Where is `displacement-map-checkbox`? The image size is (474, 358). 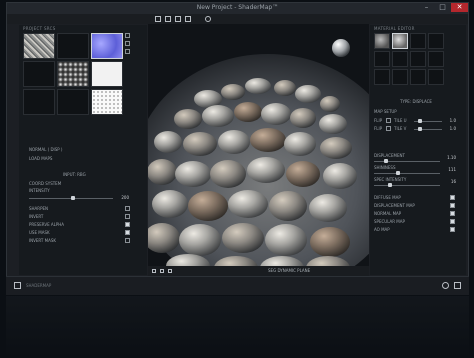
displacement-map-checkbox is located at coordinates (452, 205).